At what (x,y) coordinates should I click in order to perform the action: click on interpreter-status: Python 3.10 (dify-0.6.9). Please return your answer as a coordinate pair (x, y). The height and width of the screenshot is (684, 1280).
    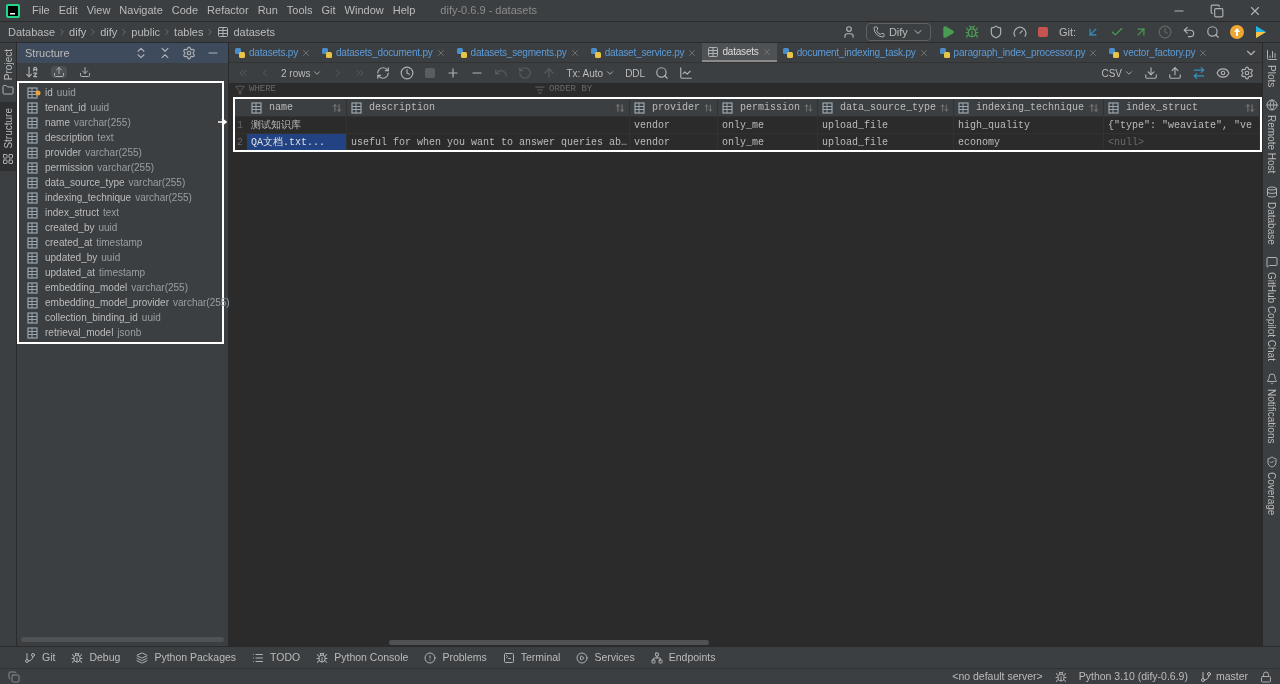
    Looking at the image, I should click on (1133, 676).